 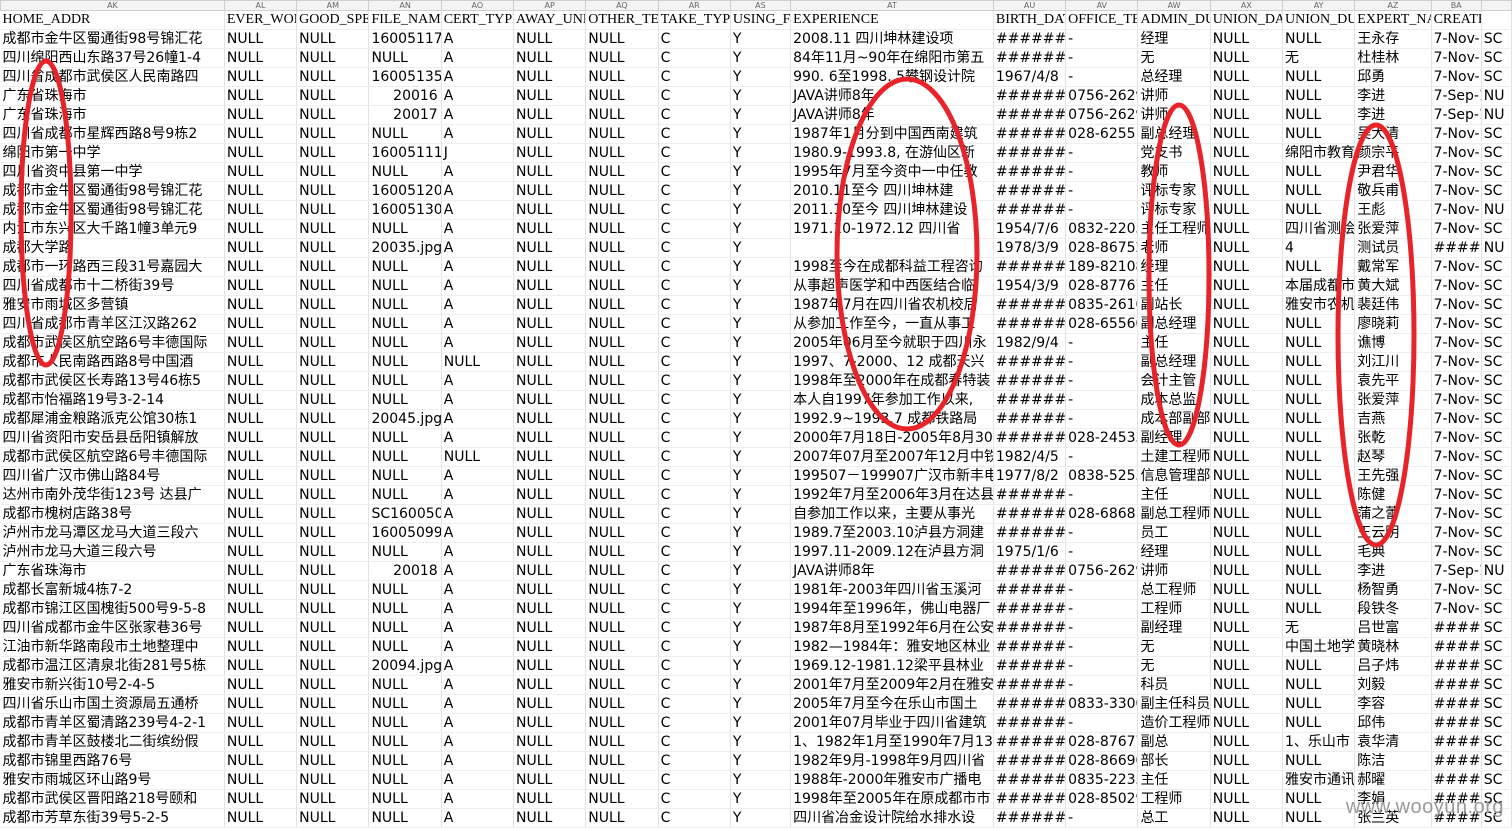 What do you see at coordinates (892, 153) in the screenshot?
I see `table-cell: 1980.9-1993.8, 在游仙区新` at bounding box center [892, 153].